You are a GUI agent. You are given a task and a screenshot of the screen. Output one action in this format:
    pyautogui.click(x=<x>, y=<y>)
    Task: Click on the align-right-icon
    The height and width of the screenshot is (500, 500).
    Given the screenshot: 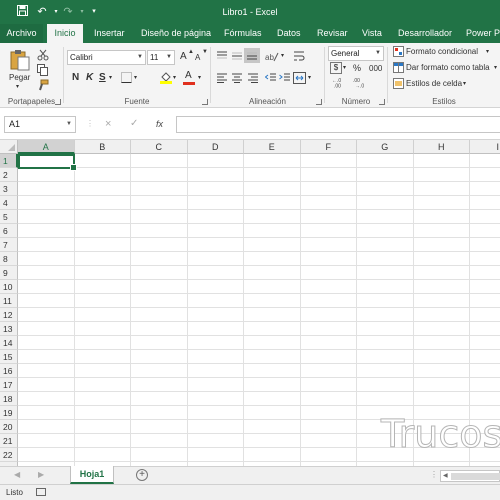 What is the action you would take?
    pyautogui.click(x=253, y=79)
    